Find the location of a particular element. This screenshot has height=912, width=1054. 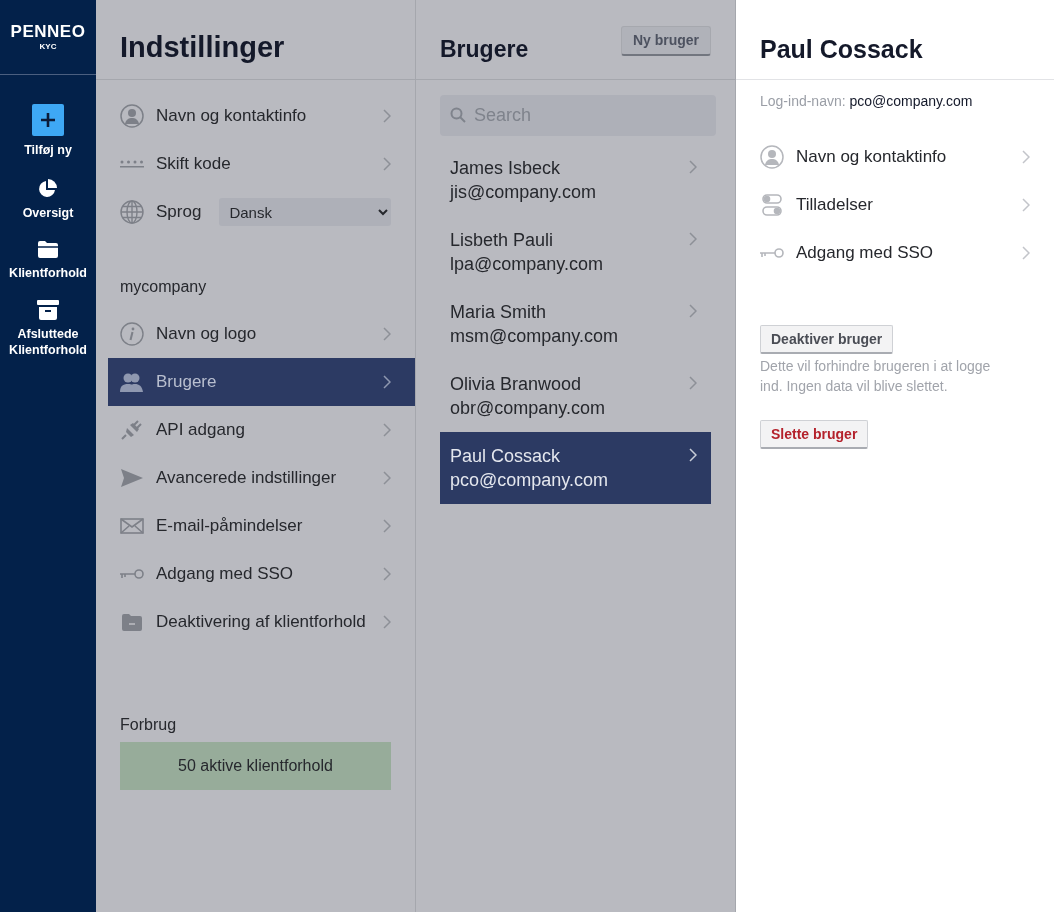

mail-icon is located at coordinates (132, 526).